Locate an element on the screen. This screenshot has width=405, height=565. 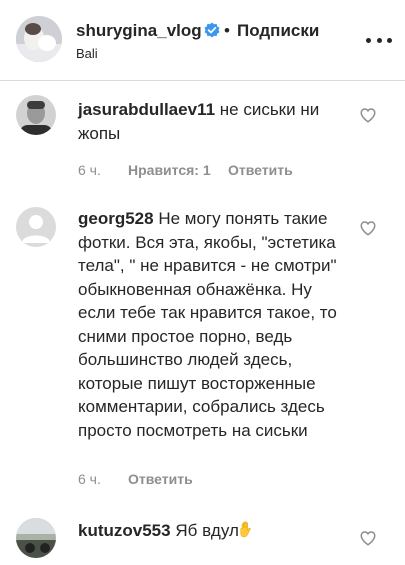
post-location: Bali is located at coordinates (87, 53).